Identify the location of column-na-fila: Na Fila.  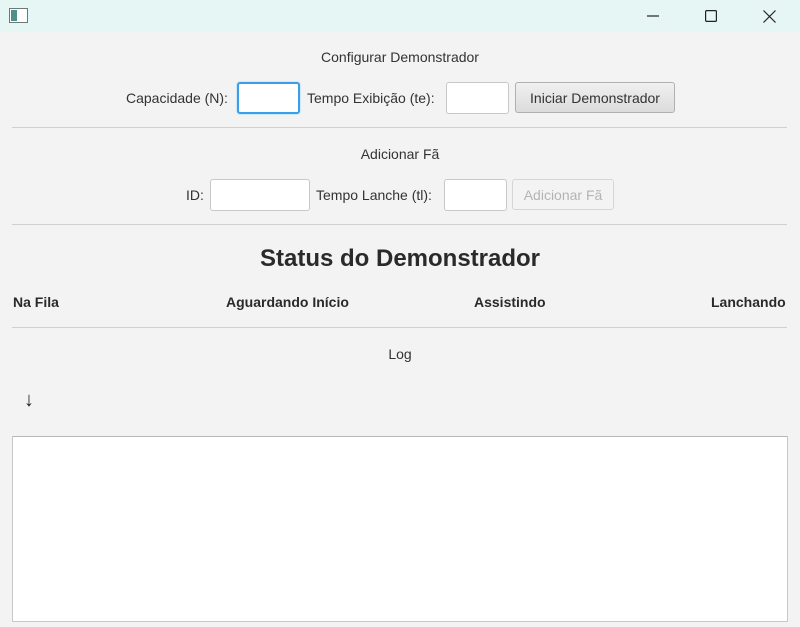
(36, 302).